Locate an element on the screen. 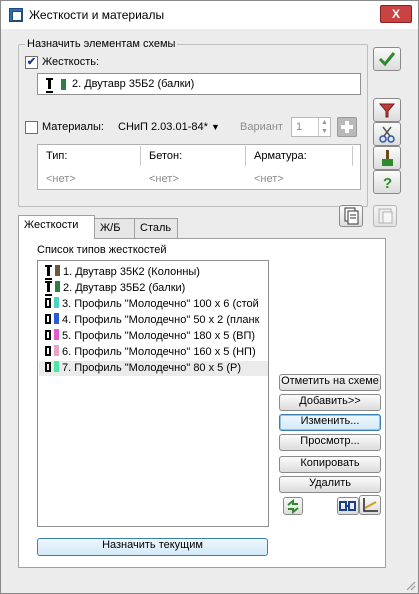  stiffness-label: Жесткость: is located at coordinates (71, 62).